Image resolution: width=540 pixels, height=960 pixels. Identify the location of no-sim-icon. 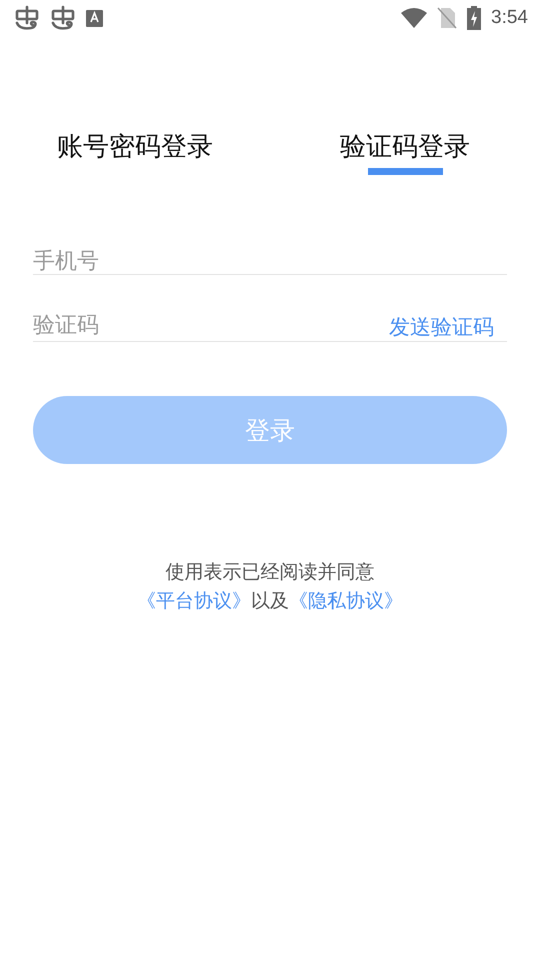
(447, 18).